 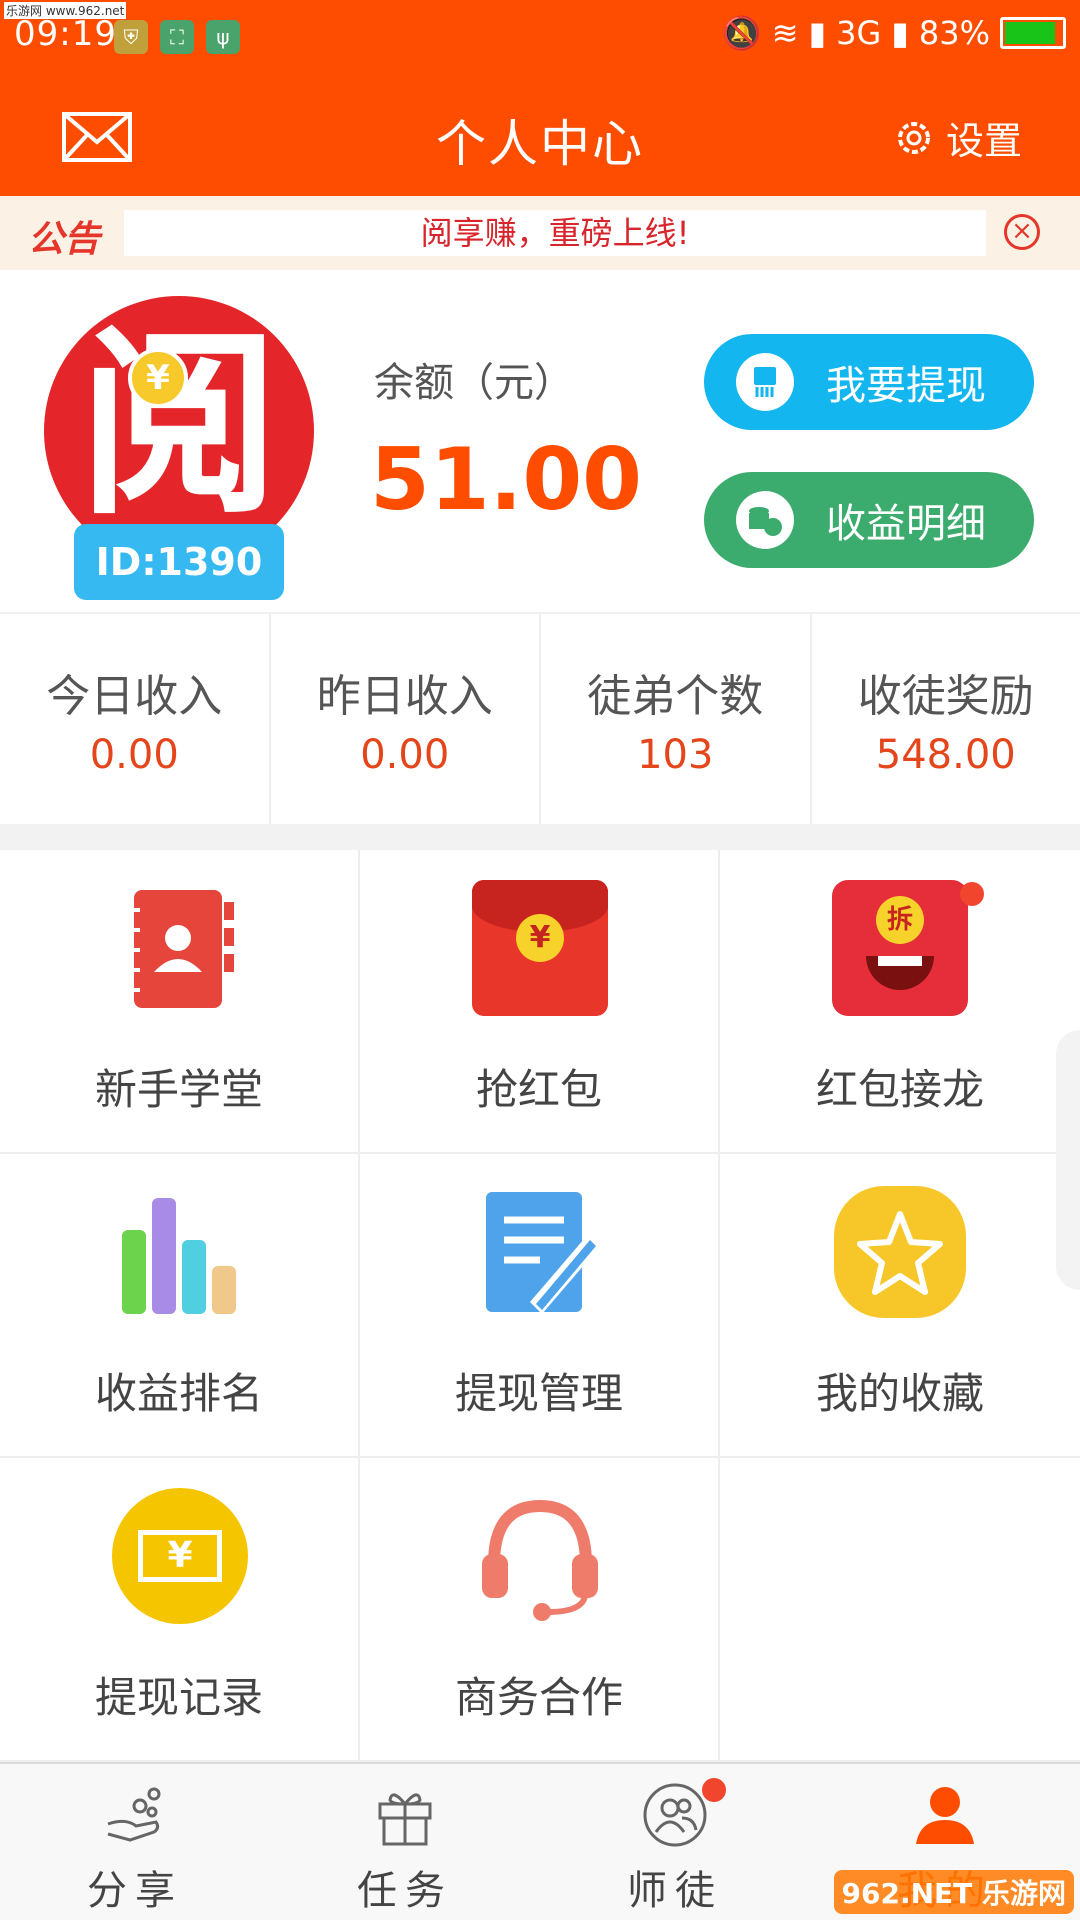 What do you see at coordinates (859, 33) in the screenshot?
I see `network-type: 3G` at bounding box center [859, 33].